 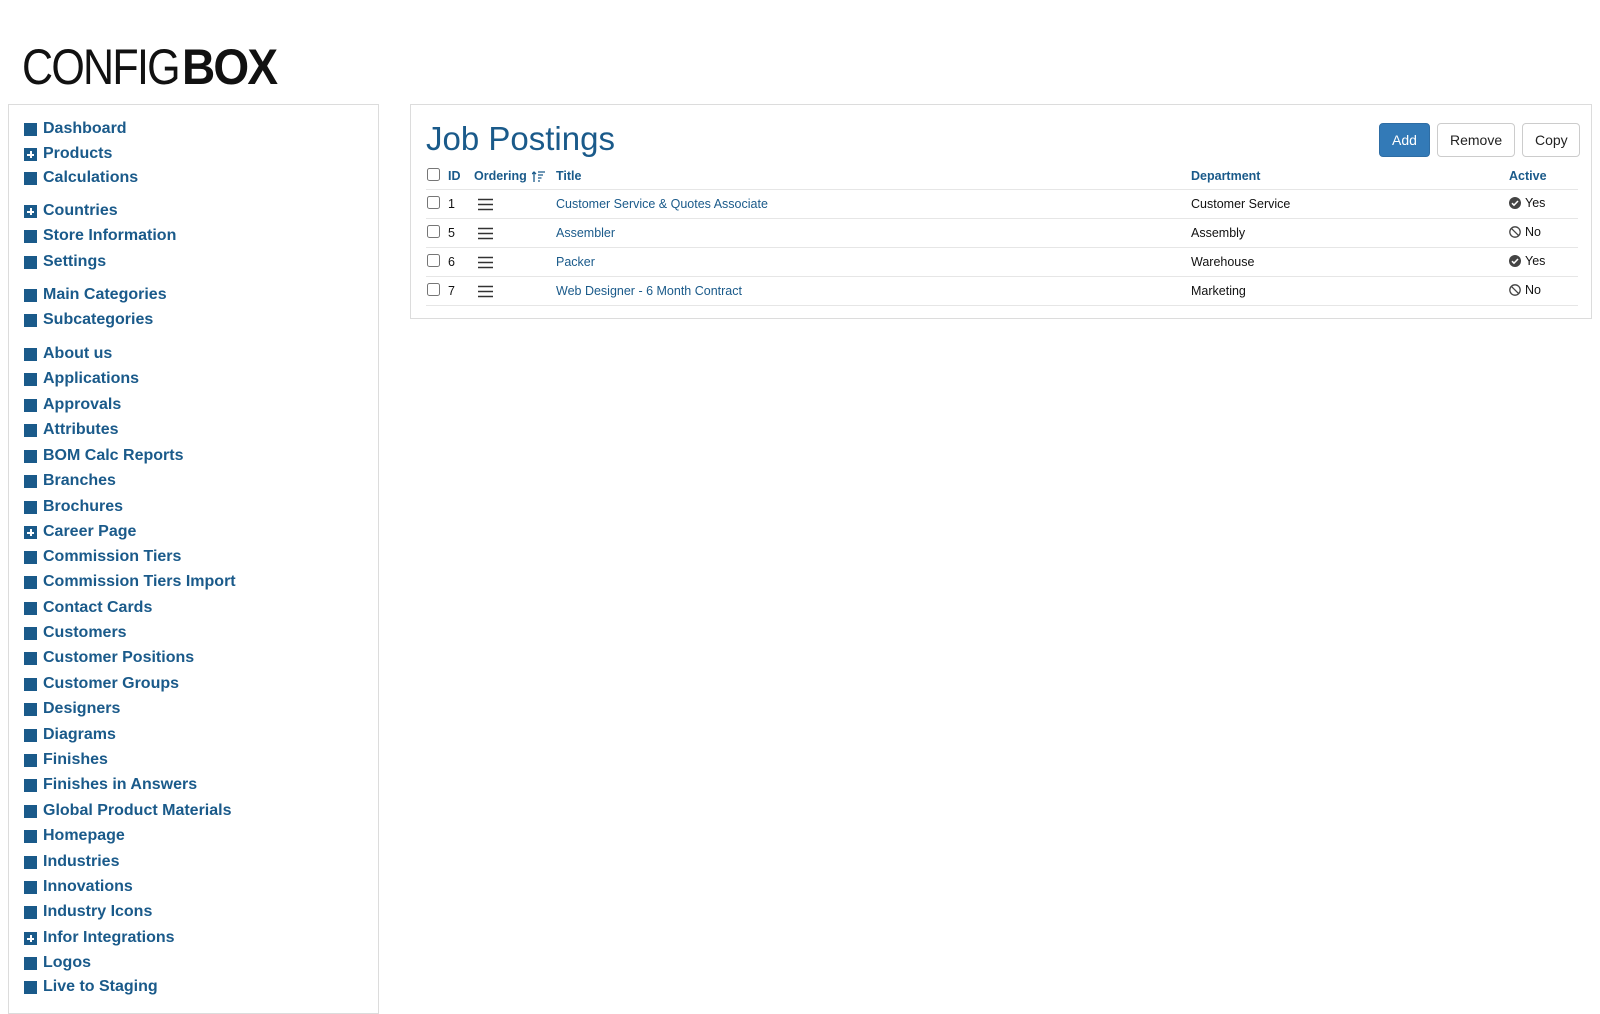 What do you see at coordinates (1528, 176) in the screenshot?
I see `column-header-active-label: Active` at bounding box center [1528, 176].